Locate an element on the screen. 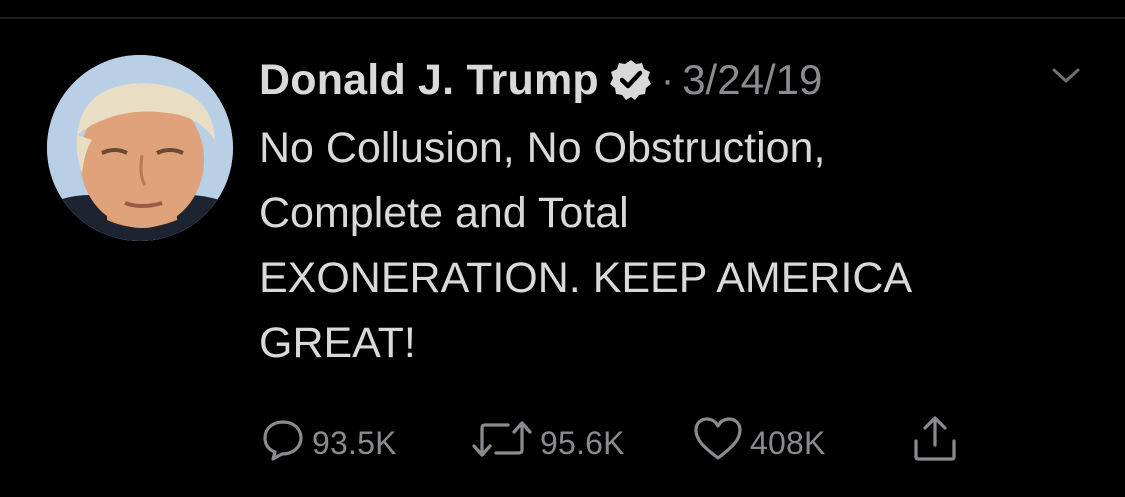 The width and height of the screenshot is (1125, 497). share-icon is located at coordinates (935, 443).